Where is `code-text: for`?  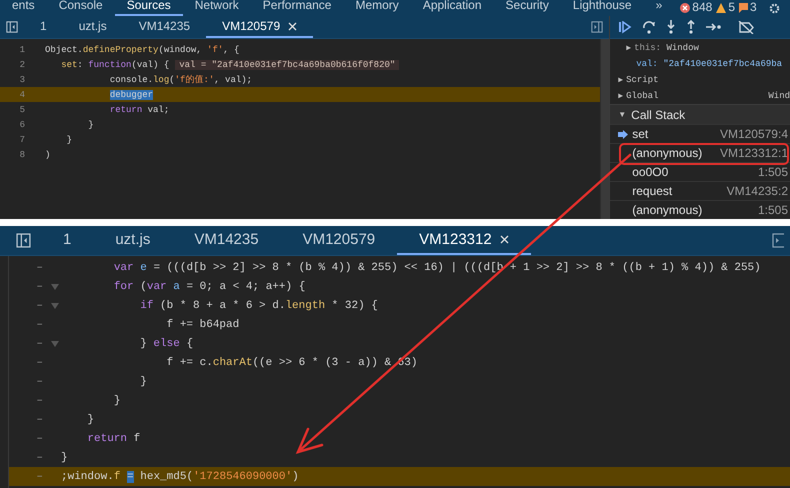 code-text: for is located at coordinates (124, 286).